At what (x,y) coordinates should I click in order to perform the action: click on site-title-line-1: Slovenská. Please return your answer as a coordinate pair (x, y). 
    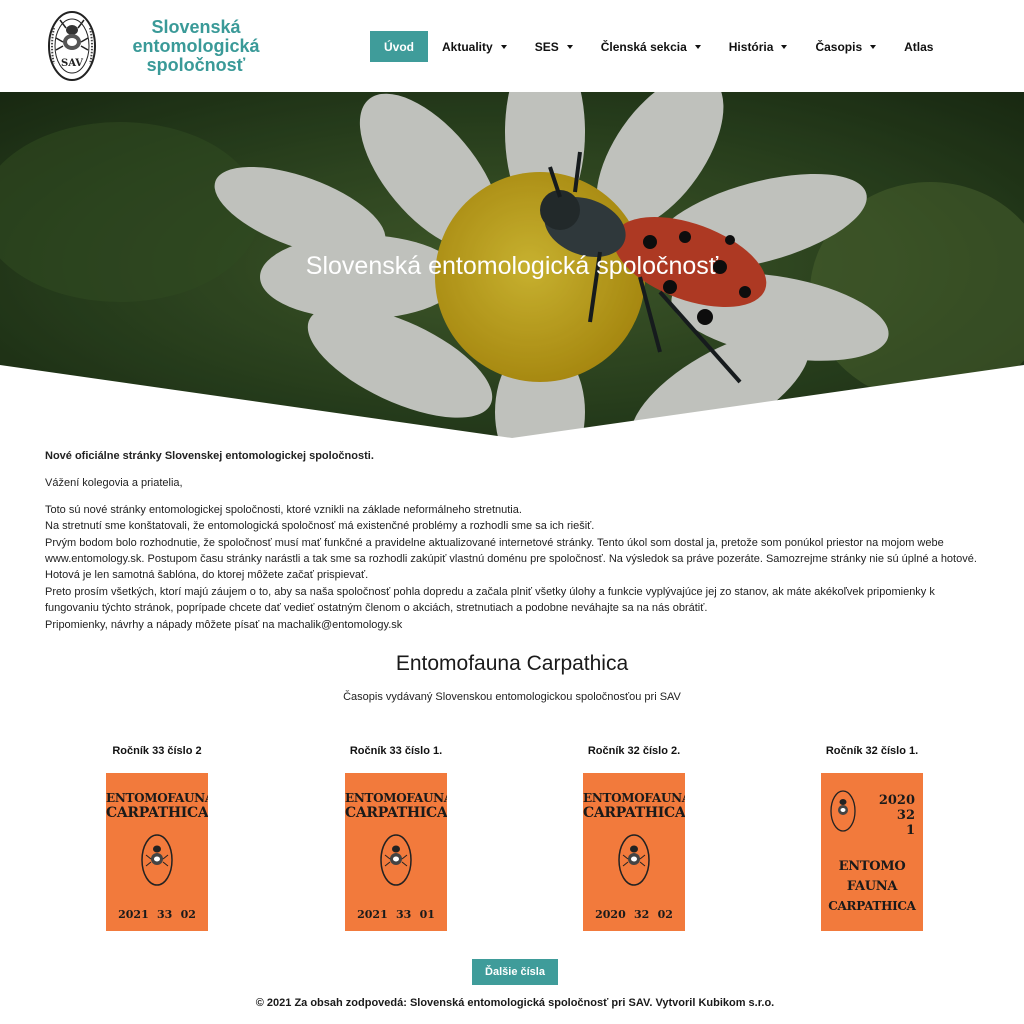
    Looking at the image, I should click on (196, 27).